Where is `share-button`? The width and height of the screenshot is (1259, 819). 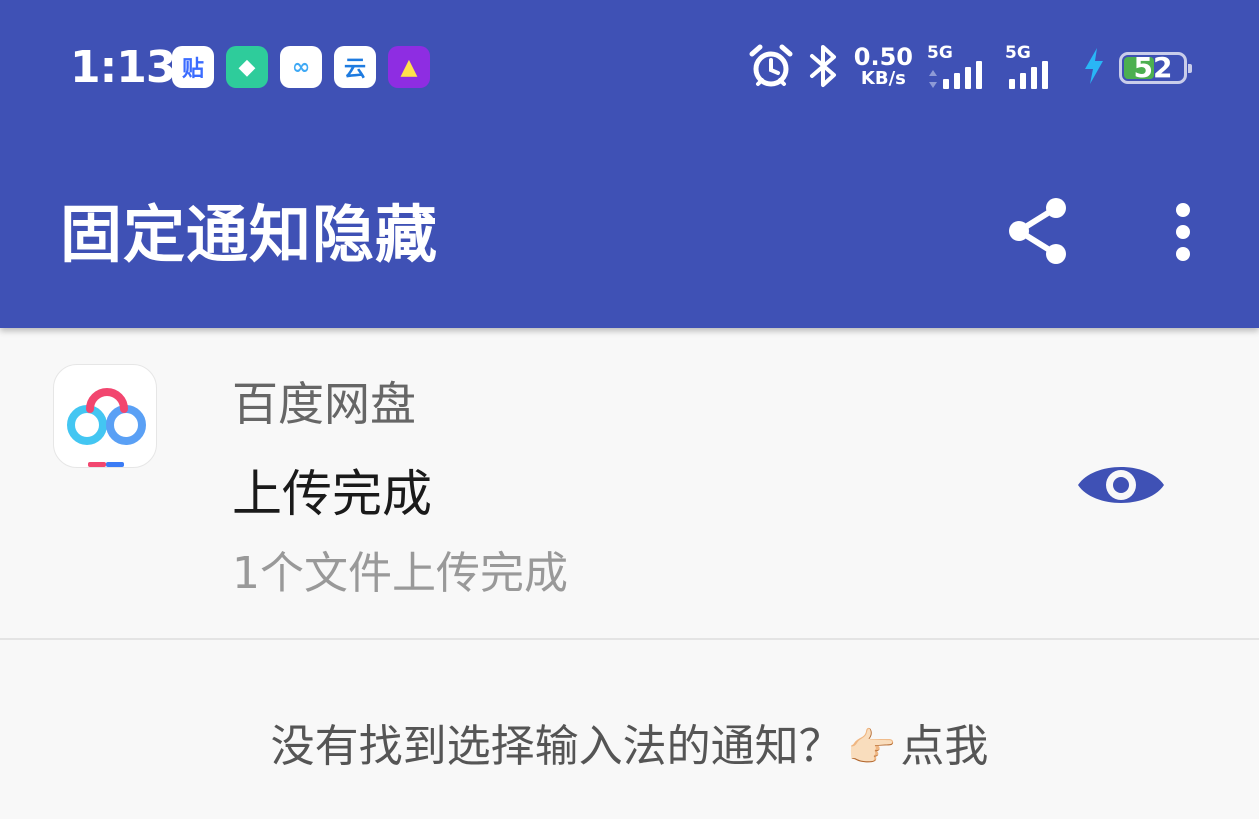 share-button is located at coordinates (1037, 231).